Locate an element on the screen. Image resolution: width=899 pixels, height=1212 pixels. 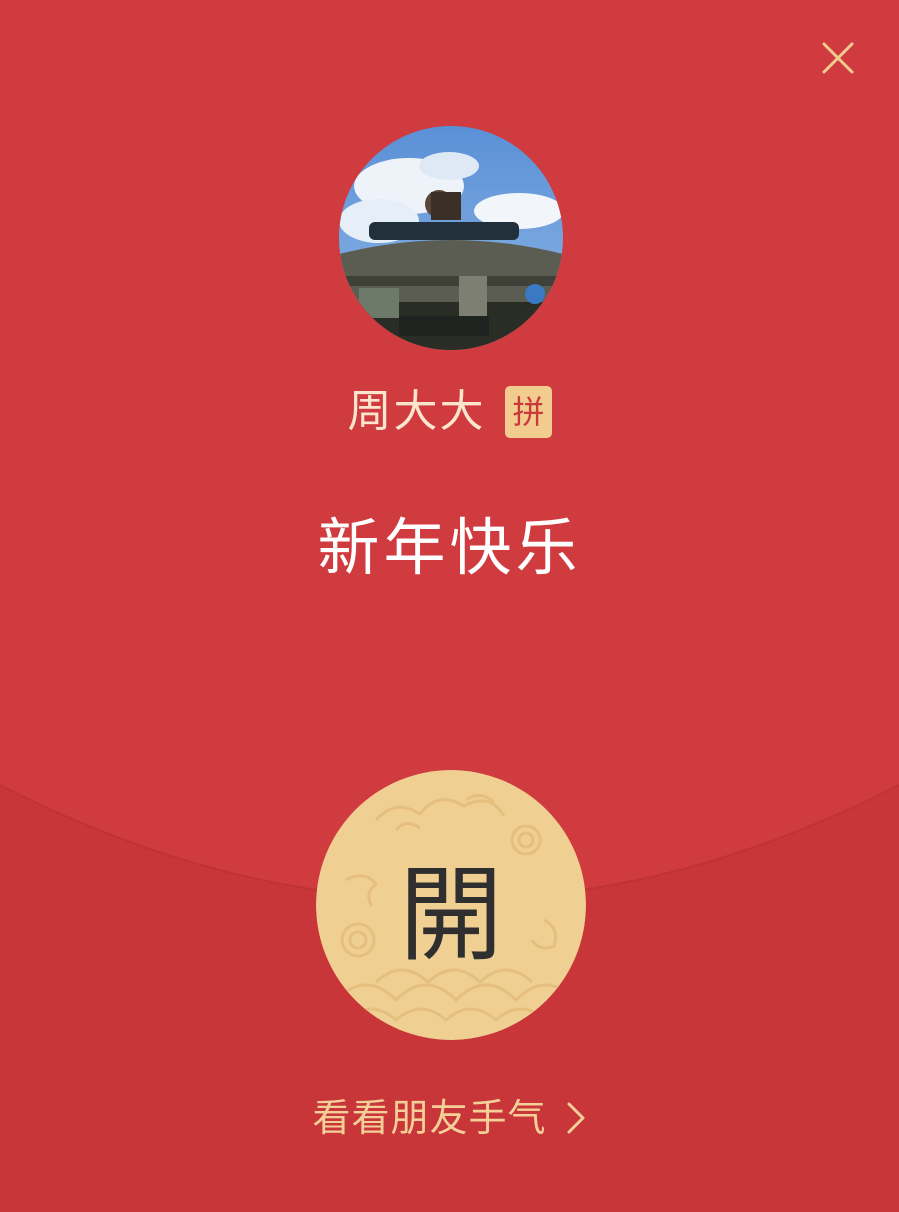
open-label: 開 is located at coordinates (450, 914).